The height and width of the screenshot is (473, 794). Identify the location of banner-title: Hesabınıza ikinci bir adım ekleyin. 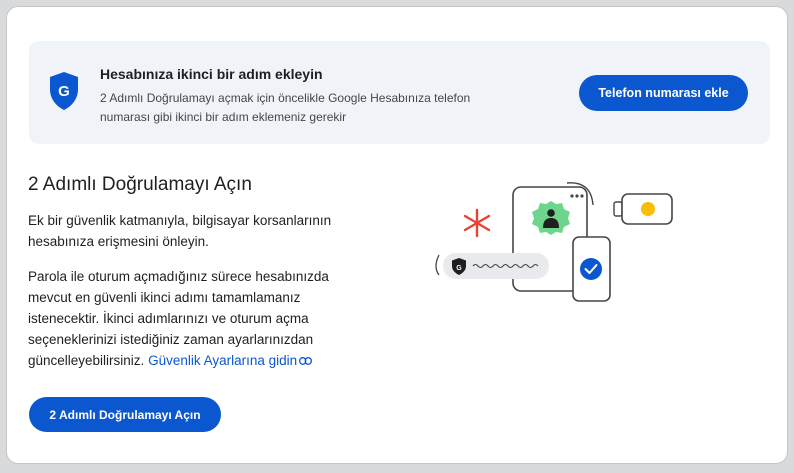
(211, 74).